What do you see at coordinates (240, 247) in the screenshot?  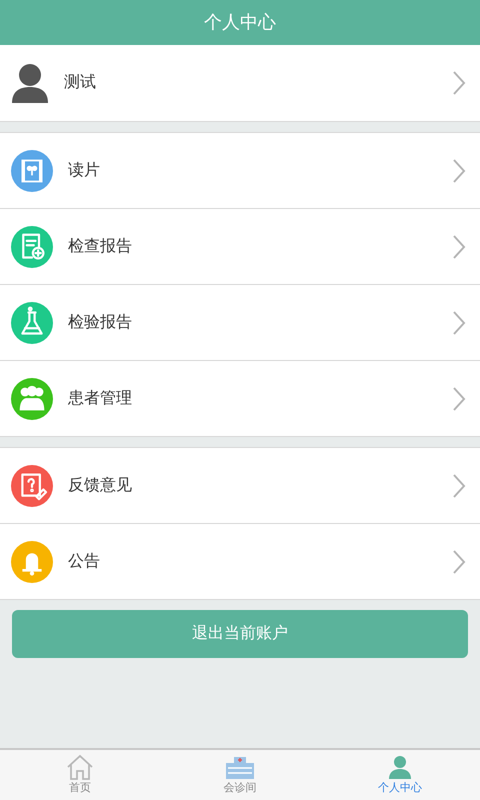 I see `menu-item: 检查报告` at bounding box center [240, 247].